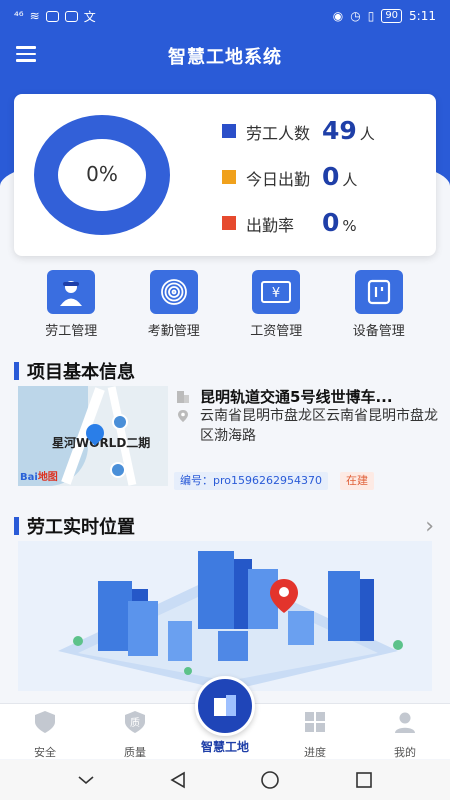 The image size is (450, 800). Describe the element at coordinates (224, 747) in the screenshot. I see `nav-label: 智慧工地` at that location.